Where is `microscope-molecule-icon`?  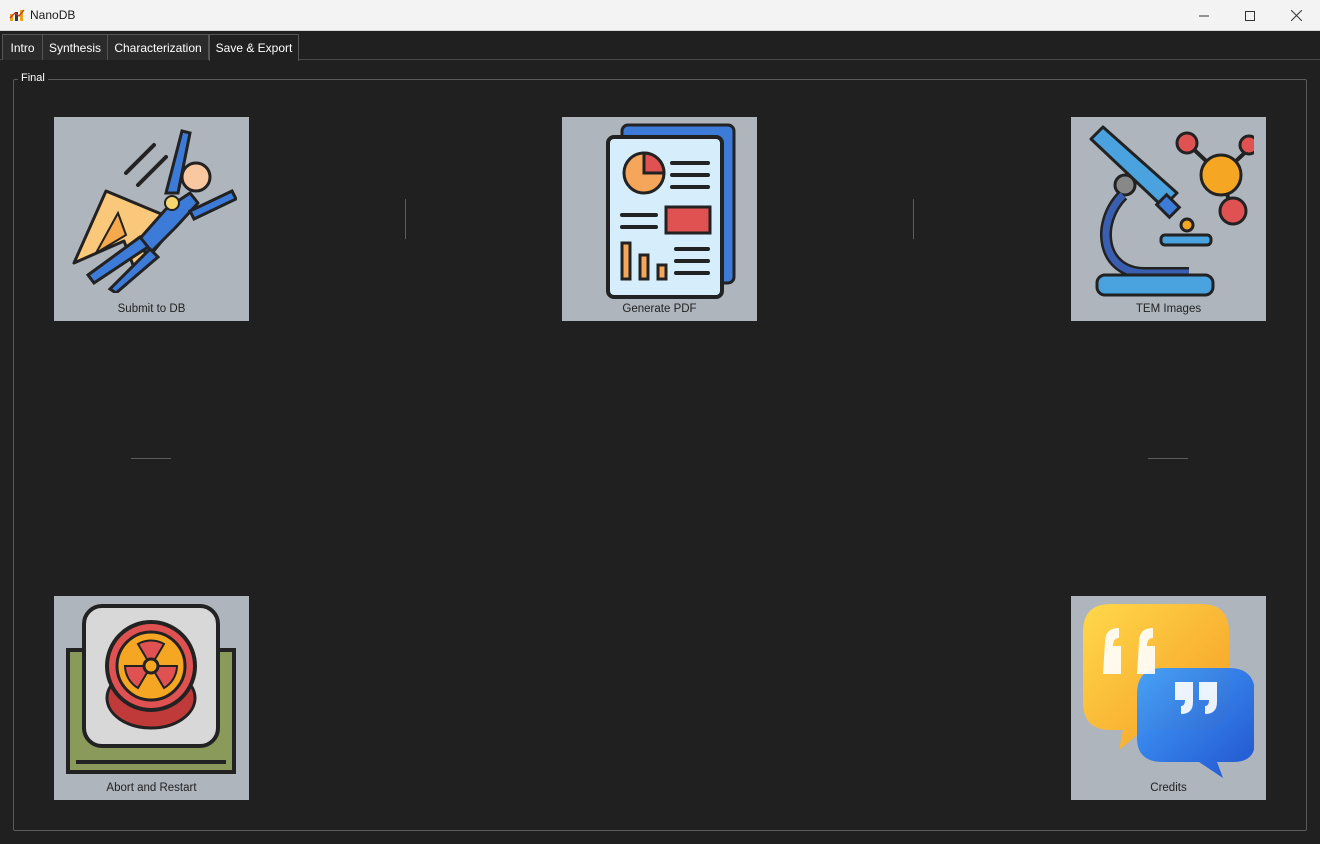
microscope-molecule-icon is located at coordinates (1171, 211).